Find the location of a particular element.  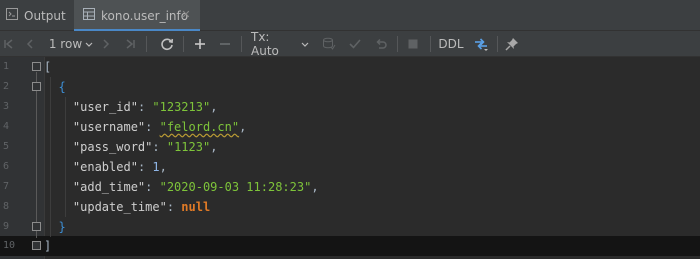

json-key: "user_id" is located at coordinates (105, 107).